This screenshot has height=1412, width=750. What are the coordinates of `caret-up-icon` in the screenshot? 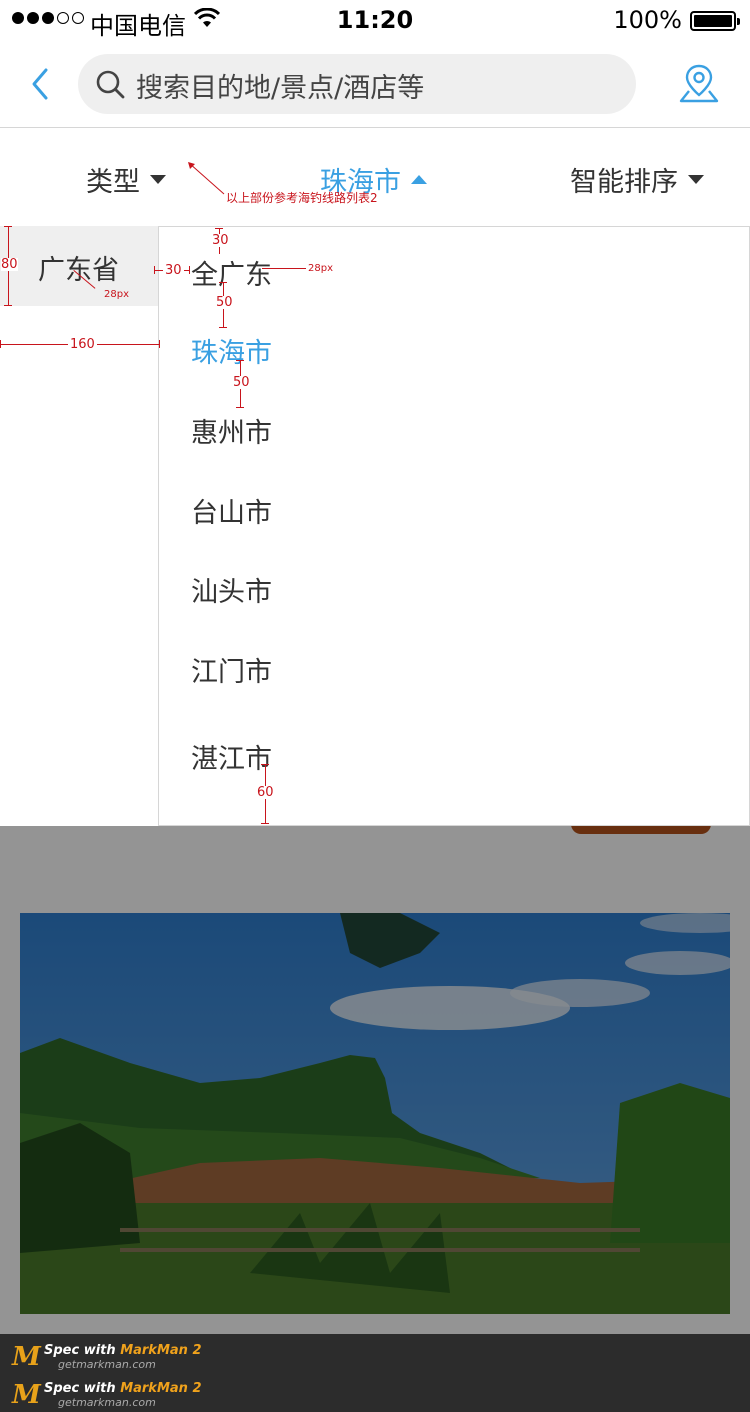 It's located at (419, 179).